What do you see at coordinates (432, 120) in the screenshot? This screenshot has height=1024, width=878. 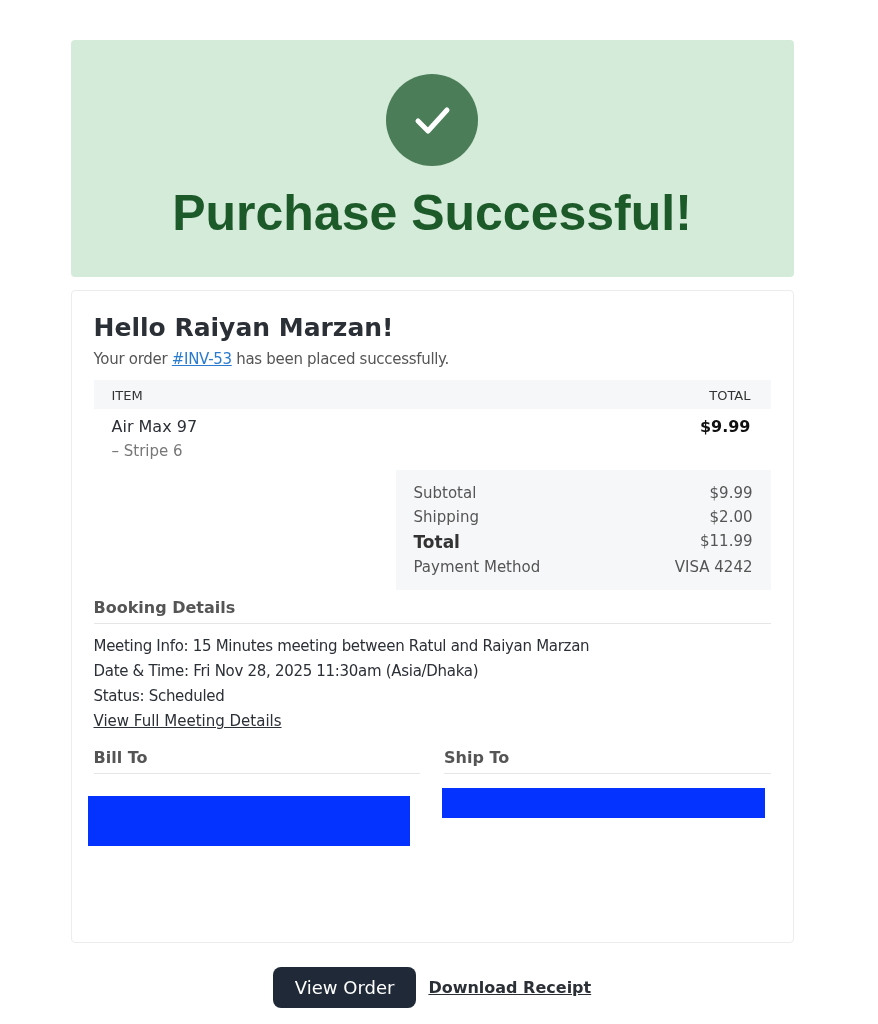 I see `check-icon` at bounding box center [432, 120].